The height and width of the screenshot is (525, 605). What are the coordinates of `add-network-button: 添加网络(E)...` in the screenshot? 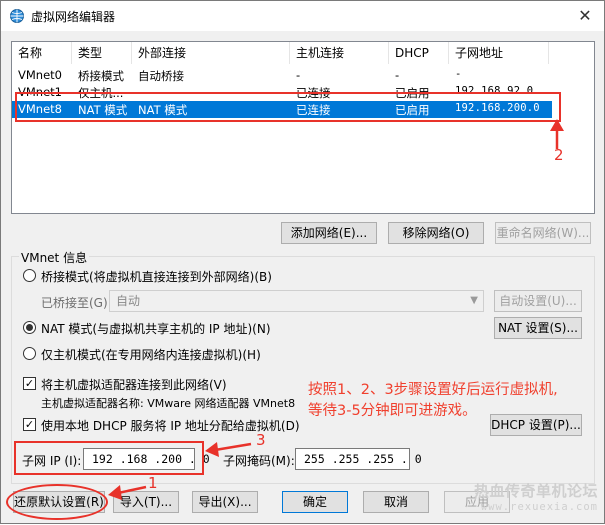 It's located at (329, 233).